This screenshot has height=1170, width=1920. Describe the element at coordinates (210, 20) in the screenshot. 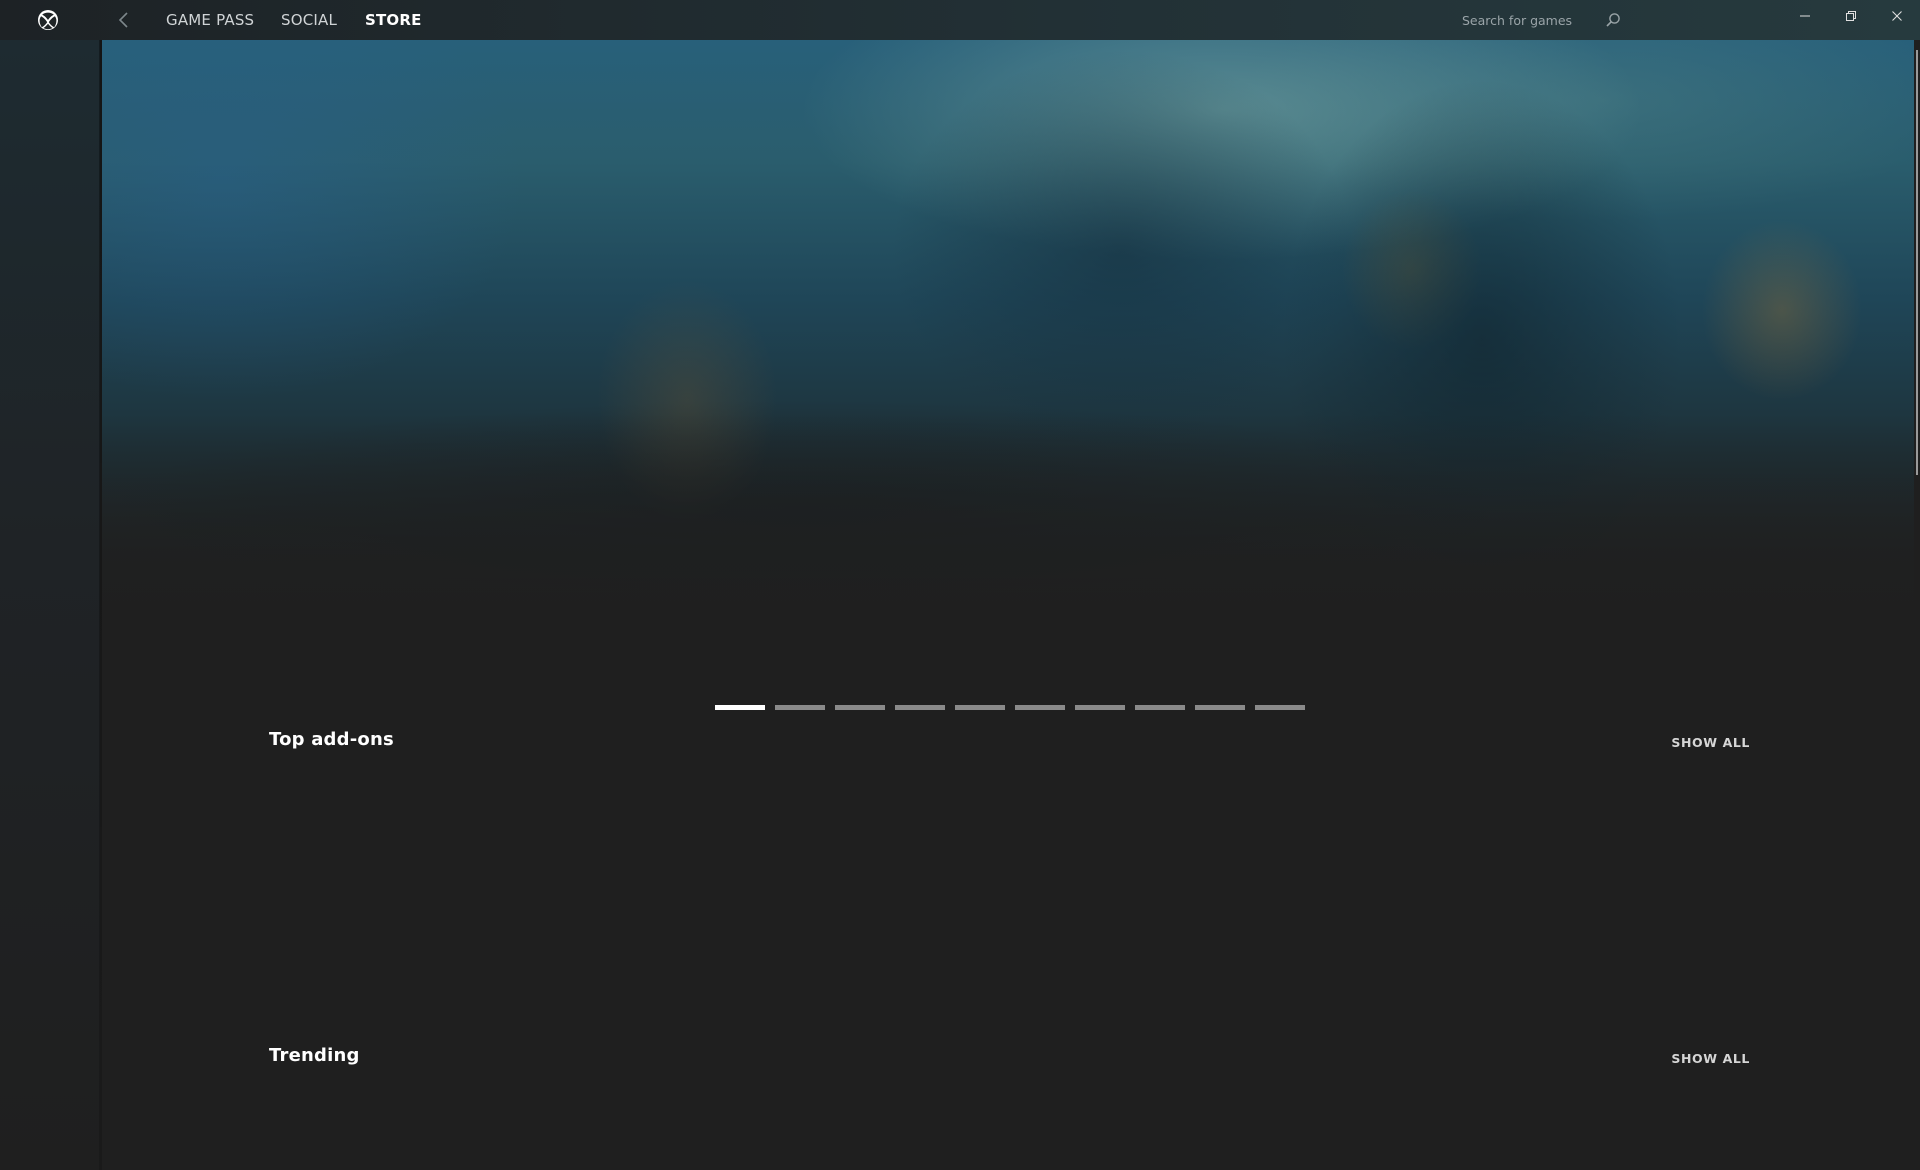

I see `tab-game-pass: GAME PASS` at that location.